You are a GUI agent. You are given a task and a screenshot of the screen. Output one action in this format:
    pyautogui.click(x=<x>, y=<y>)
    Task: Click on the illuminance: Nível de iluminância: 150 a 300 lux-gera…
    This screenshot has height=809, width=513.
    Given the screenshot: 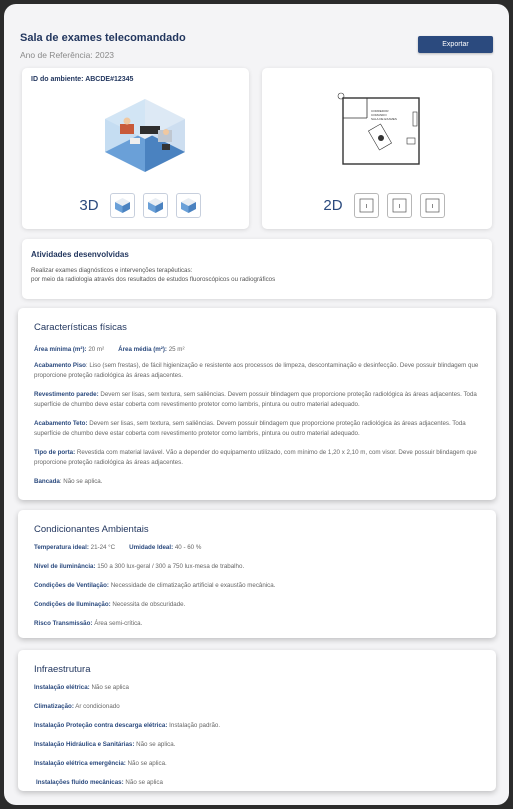 What is the action you would take?
    pyautogui.click(x=139, y=566)
    